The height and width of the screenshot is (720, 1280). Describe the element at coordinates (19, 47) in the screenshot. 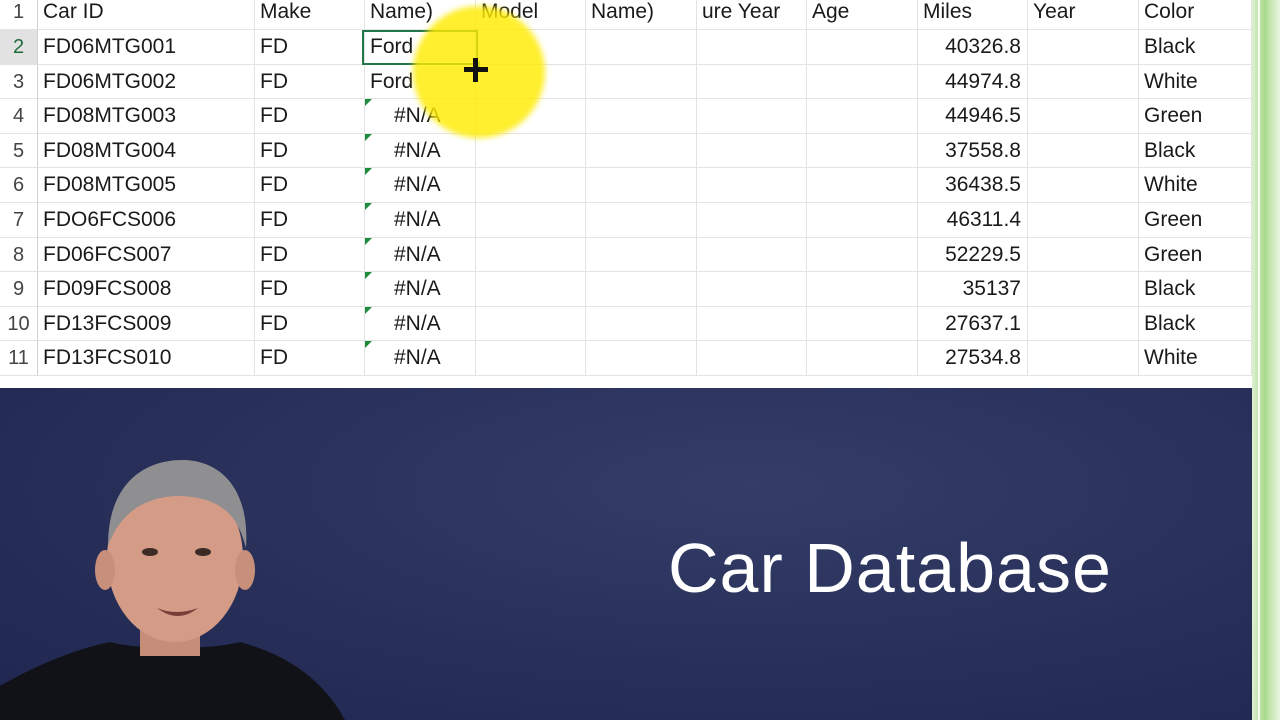

I see `row-header: 2` at that location.